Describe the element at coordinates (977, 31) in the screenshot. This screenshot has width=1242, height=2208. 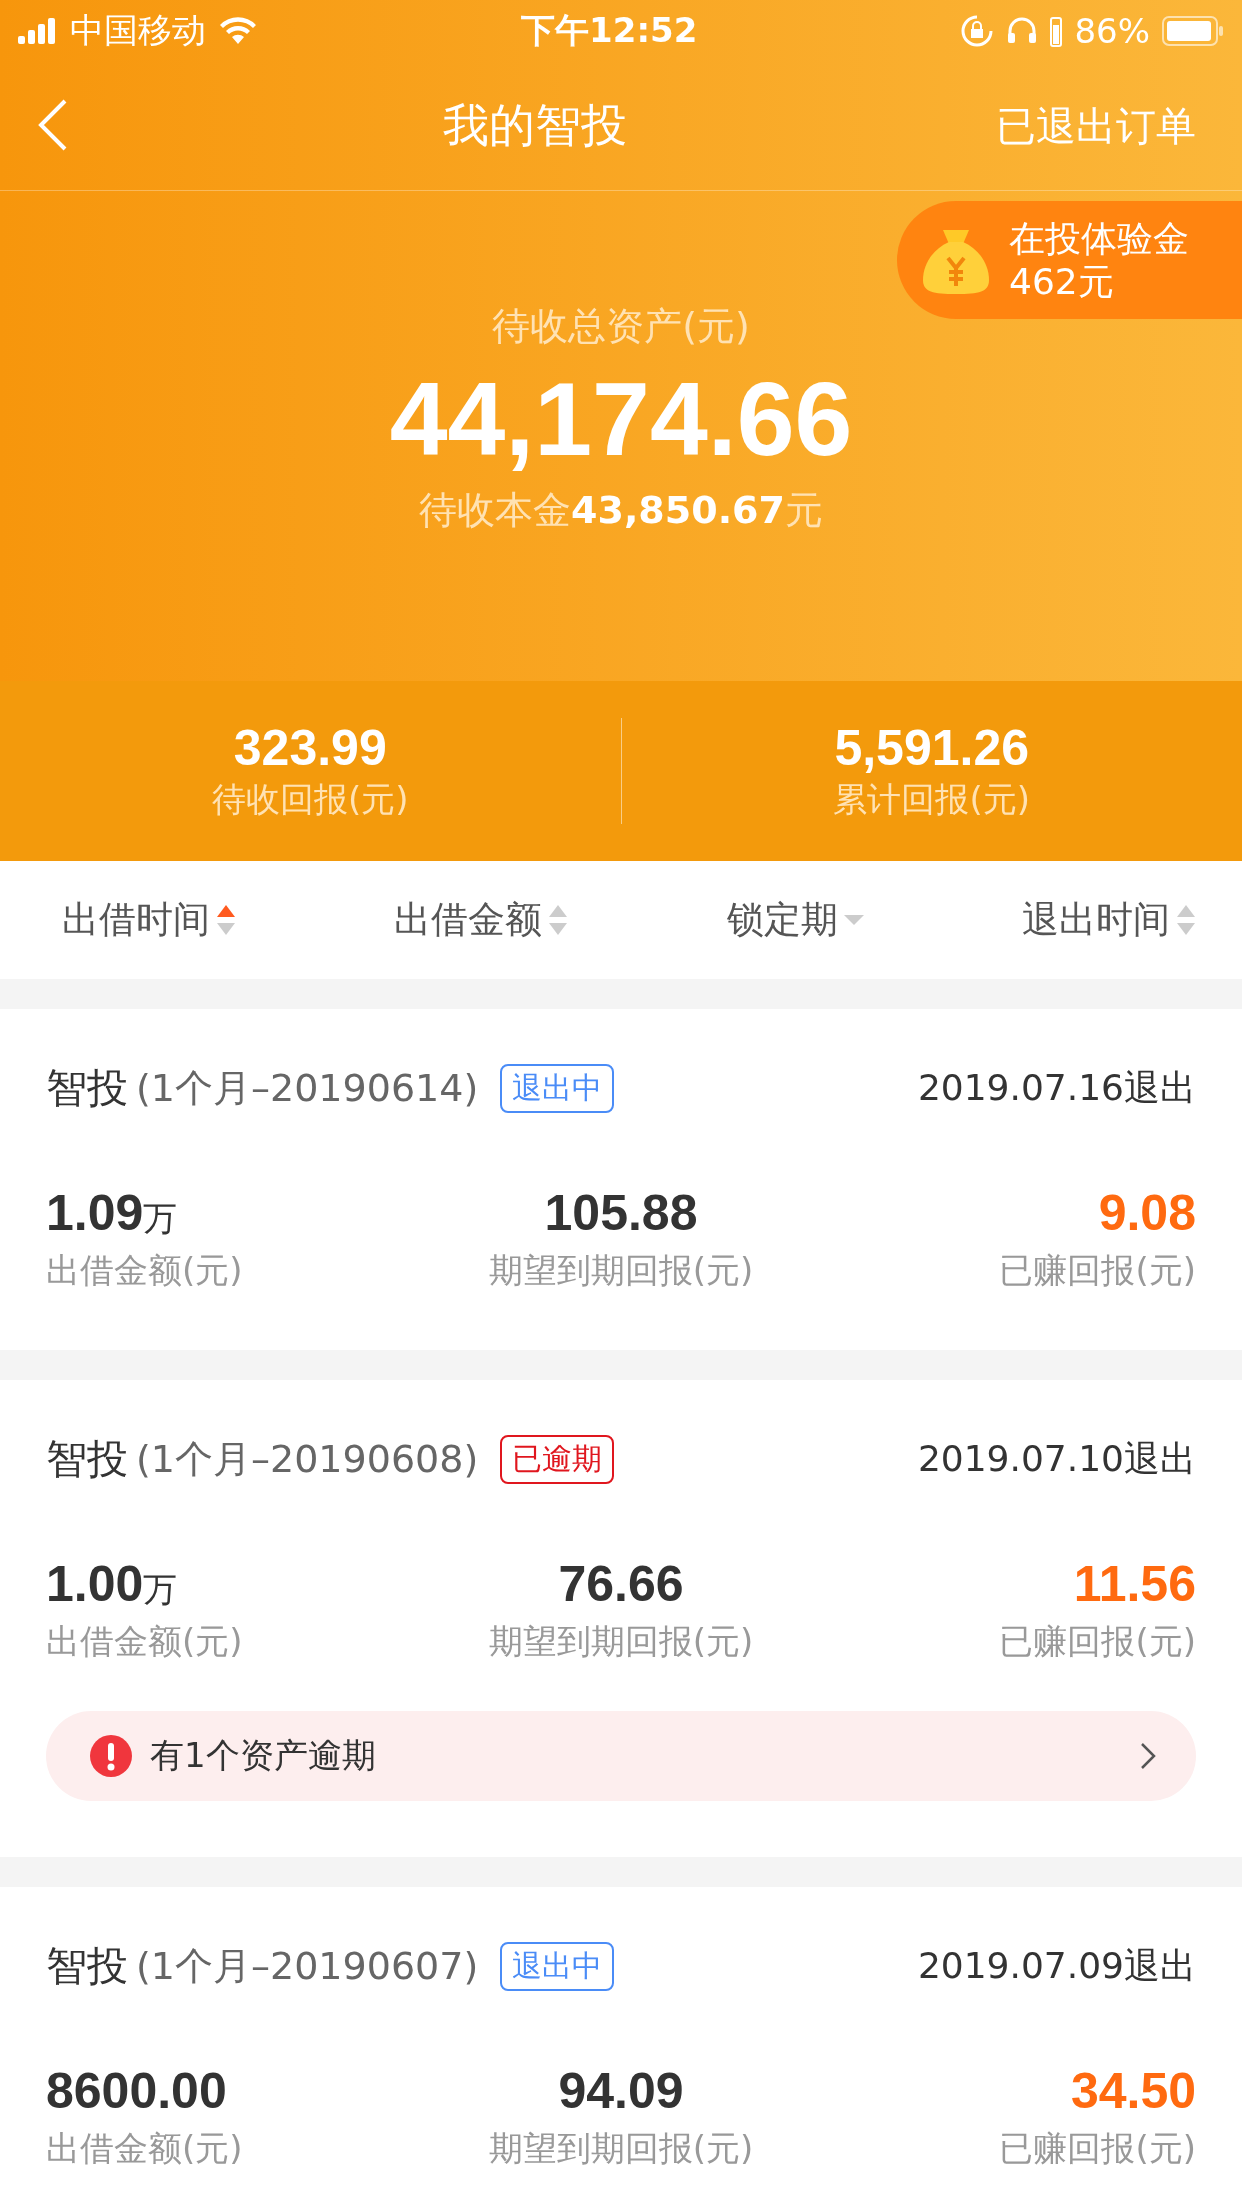
I see `rotation-lock-icon` at that location.